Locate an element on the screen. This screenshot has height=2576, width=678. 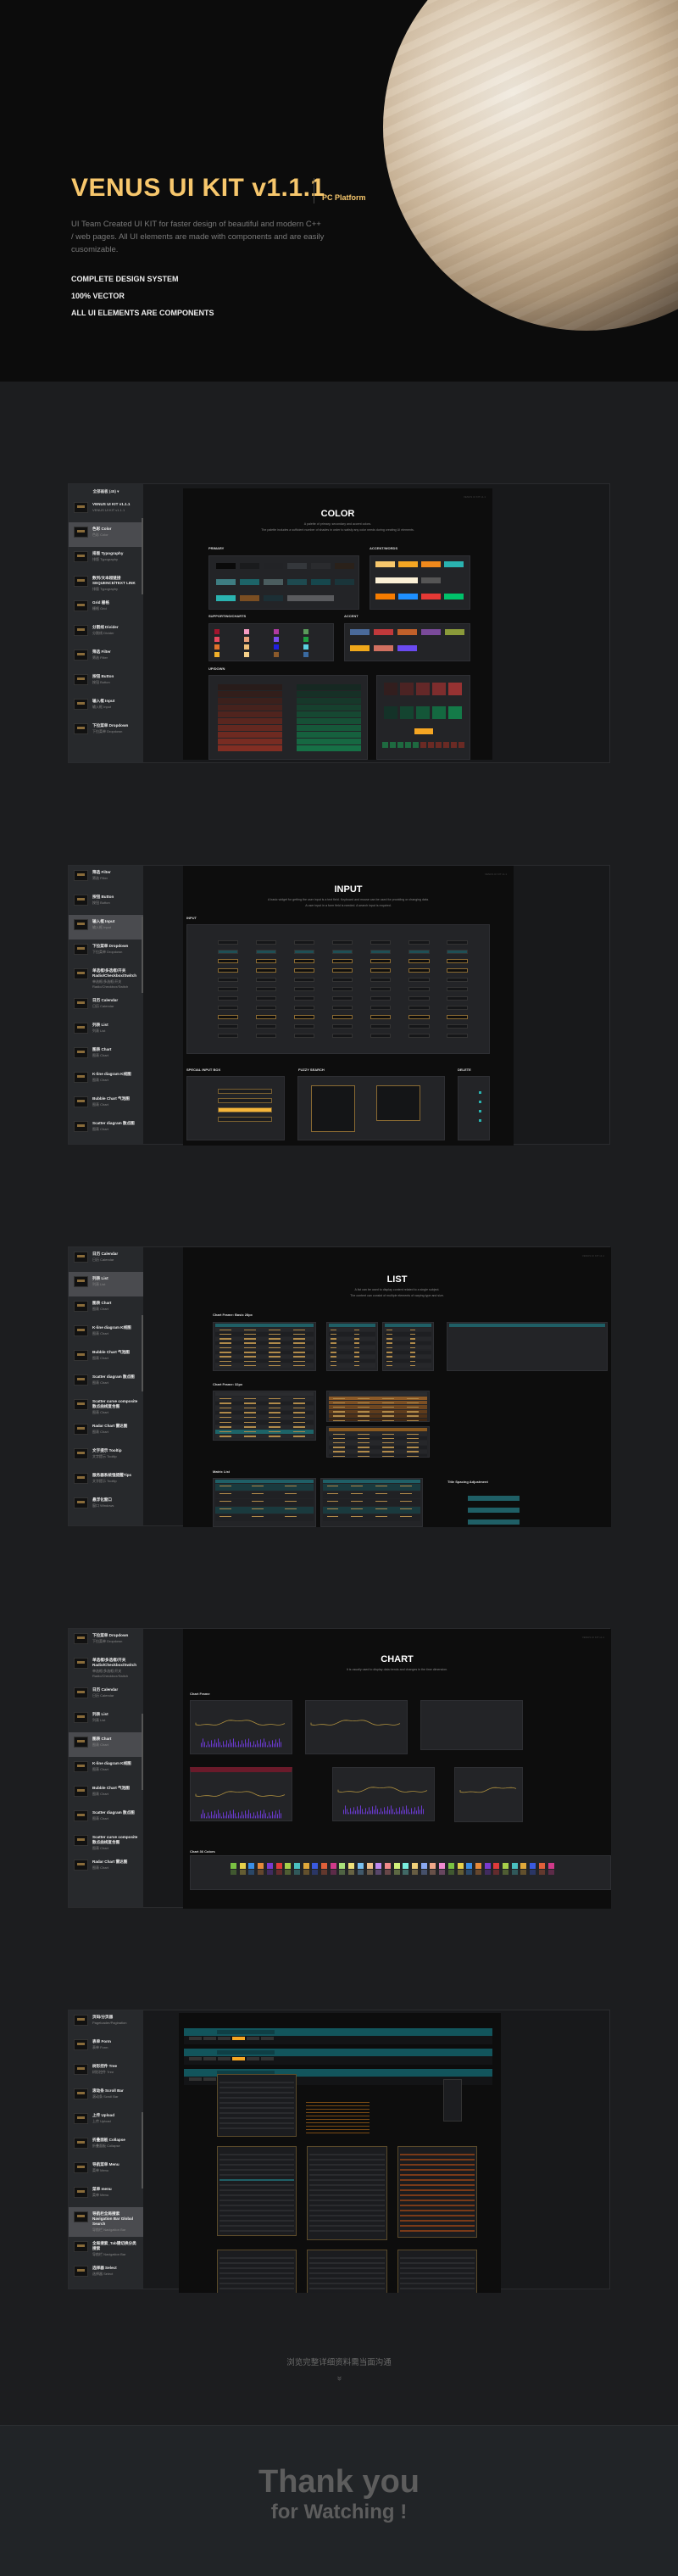
special-input is located at coordinates (245, 1100).